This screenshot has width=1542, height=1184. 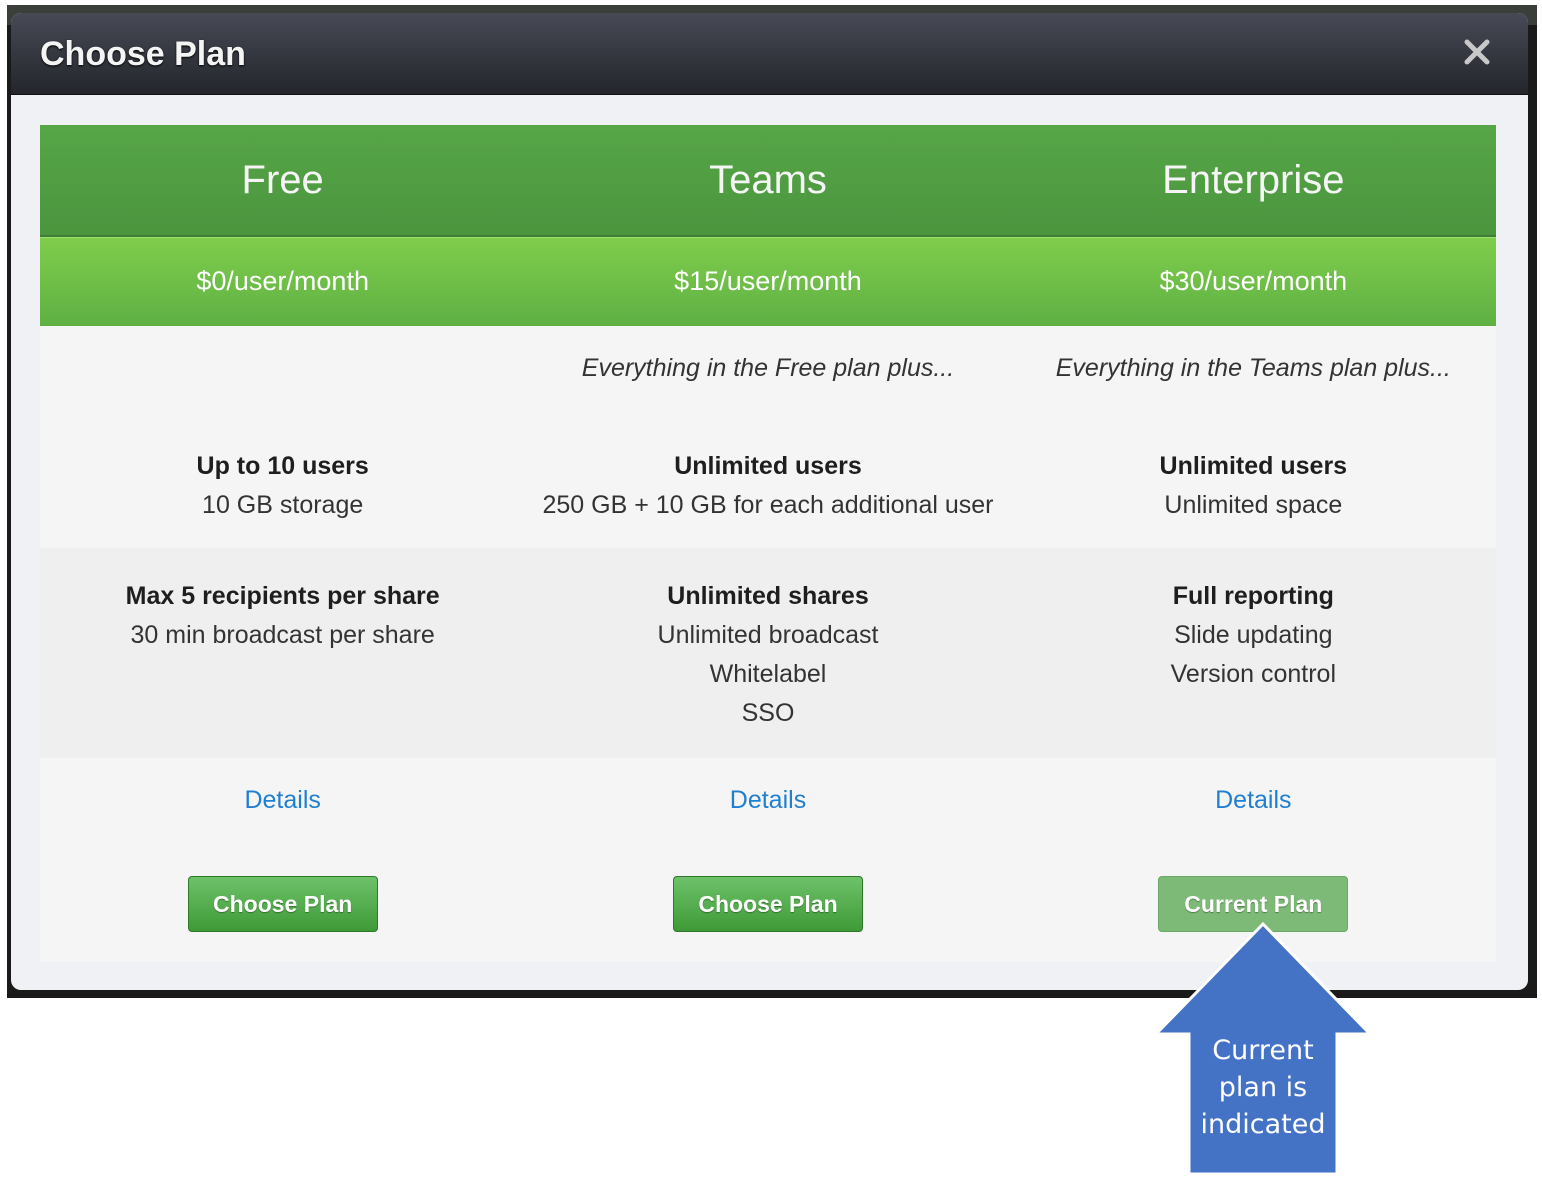 I want to click on storage-limit: 10 GB storage, so click(x=283, y=505).